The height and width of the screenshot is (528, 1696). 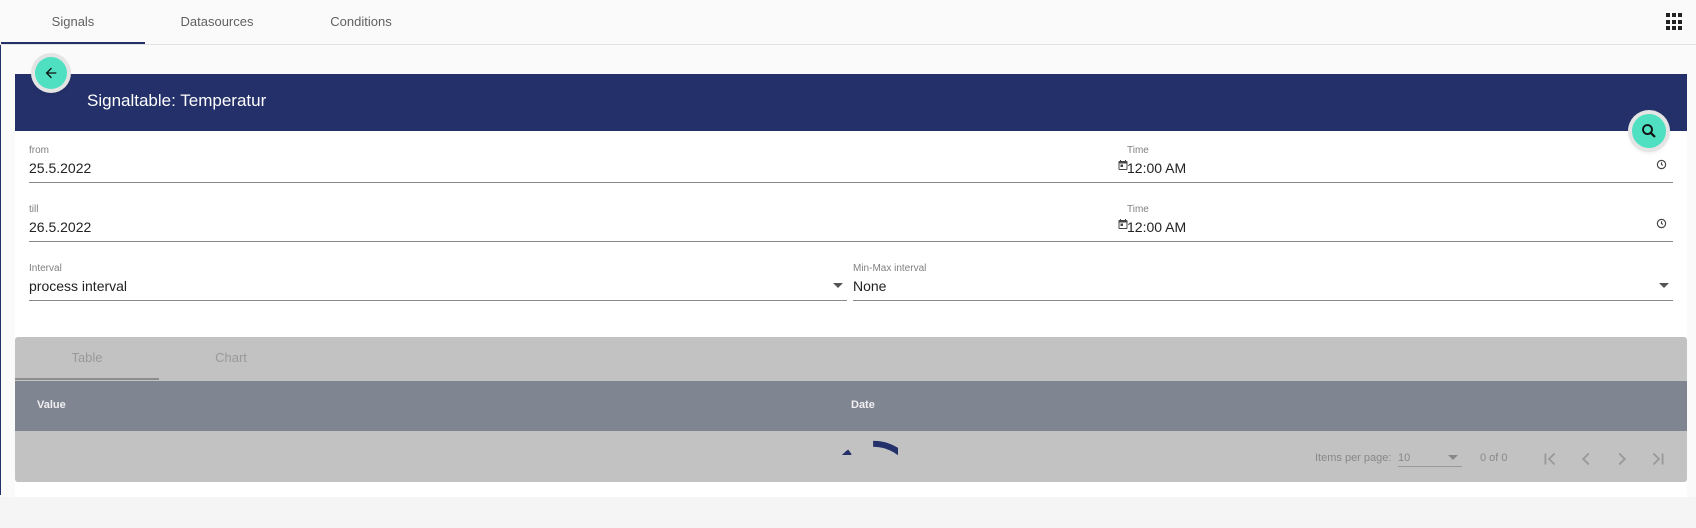 What do you see at coordinates (582, 164) in the screenshot?
I see `from-date-field: from 25.5.2022` at bounding box center [582, 164].